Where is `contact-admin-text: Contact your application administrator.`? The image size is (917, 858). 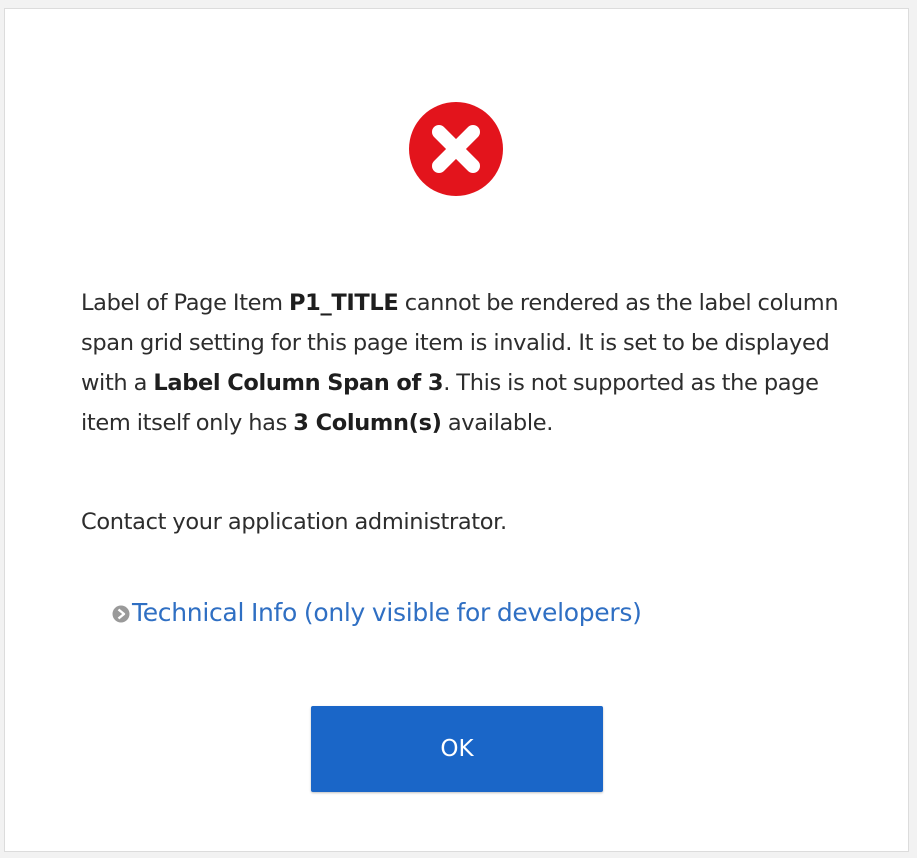 contact-admin-text: Contact your application administrator. is located at coordinates (294, 522).